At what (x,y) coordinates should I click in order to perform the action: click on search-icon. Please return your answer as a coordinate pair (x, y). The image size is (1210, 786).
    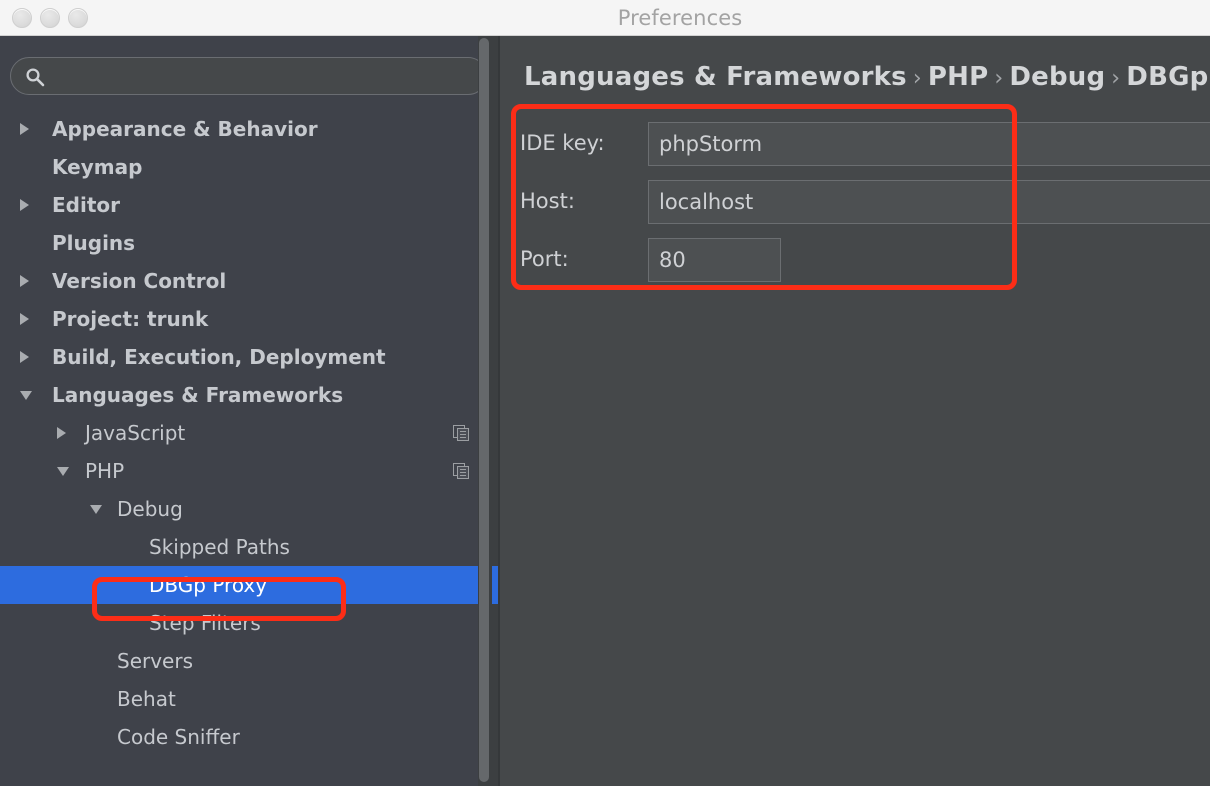
    Looking at the image, I should click on (35, 77).